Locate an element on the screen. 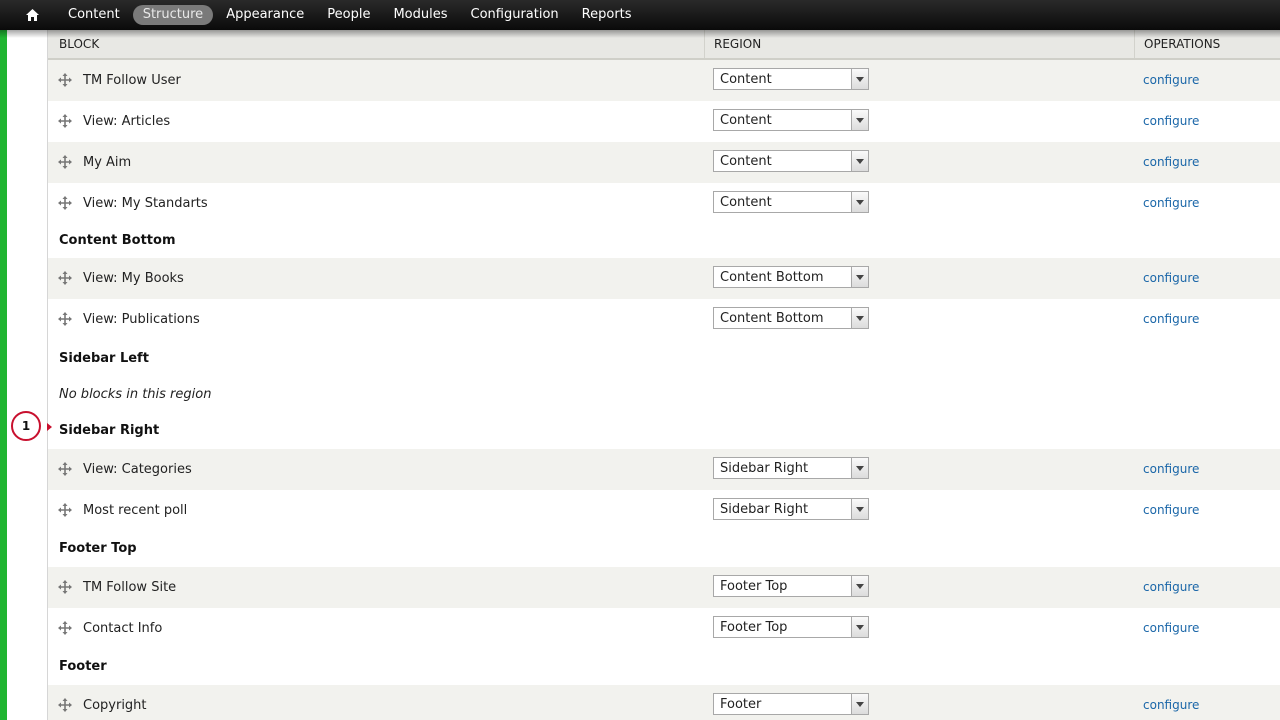  region-select: Footer is located at coordinates (791, 704).